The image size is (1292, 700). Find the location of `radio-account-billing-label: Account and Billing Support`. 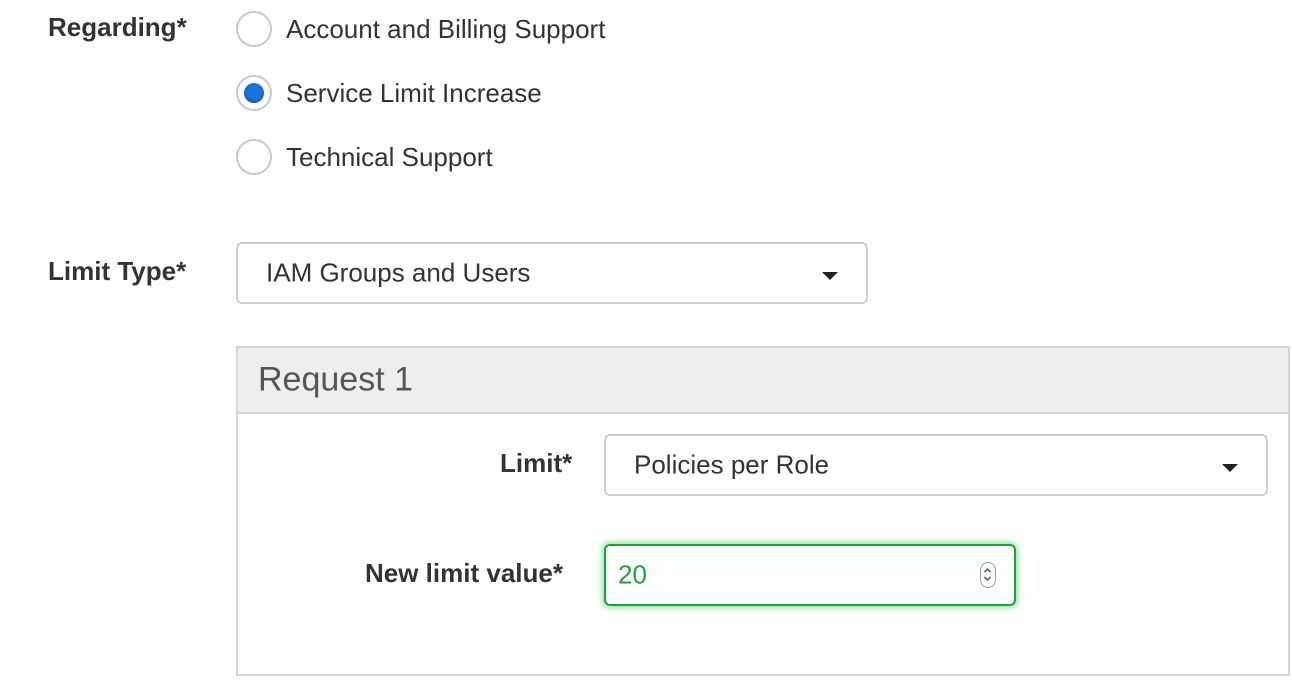

radio-account-billing-label: Account and Billing Support is located at coordinates (445, 29).